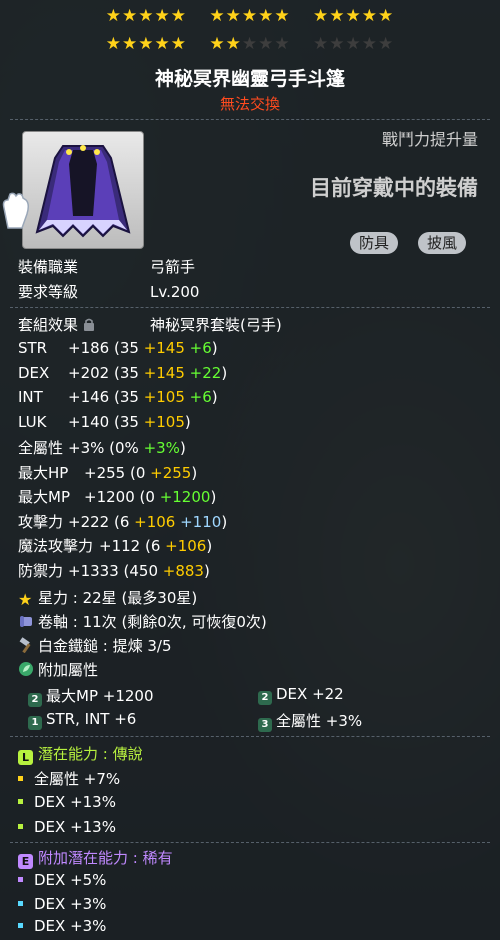 This screenshot has height=940, width=500. Describe the element at coordinates (118, 397) in the screenshot. I see `stat-row: INT +146 (35 +105 +6)` at that location.